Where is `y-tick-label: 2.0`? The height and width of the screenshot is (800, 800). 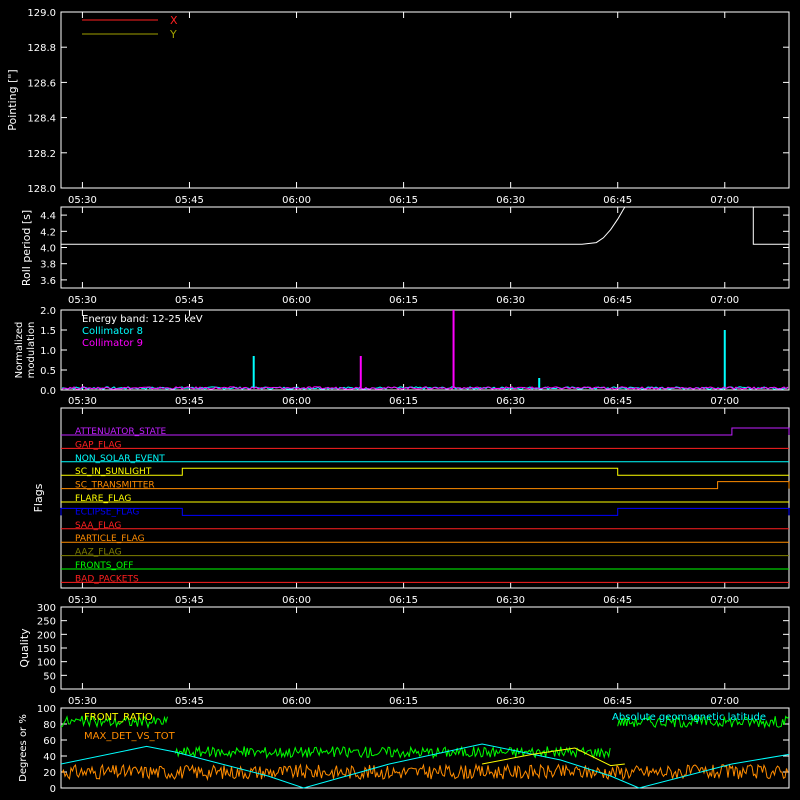
y-tick-label: 2.0 is located at coordinates (48, 311).